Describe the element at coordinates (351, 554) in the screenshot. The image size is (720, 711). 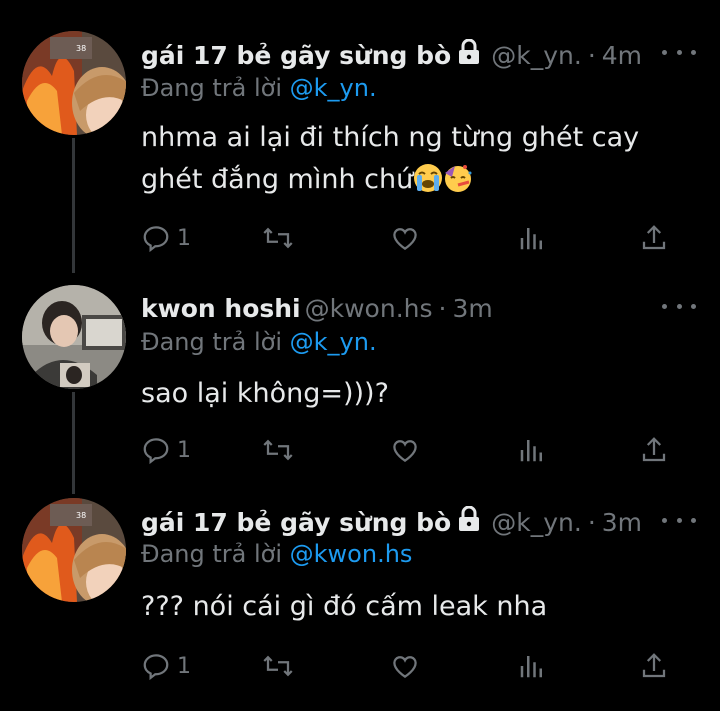
I see `reply-mention: @kwon.hs` at that location.